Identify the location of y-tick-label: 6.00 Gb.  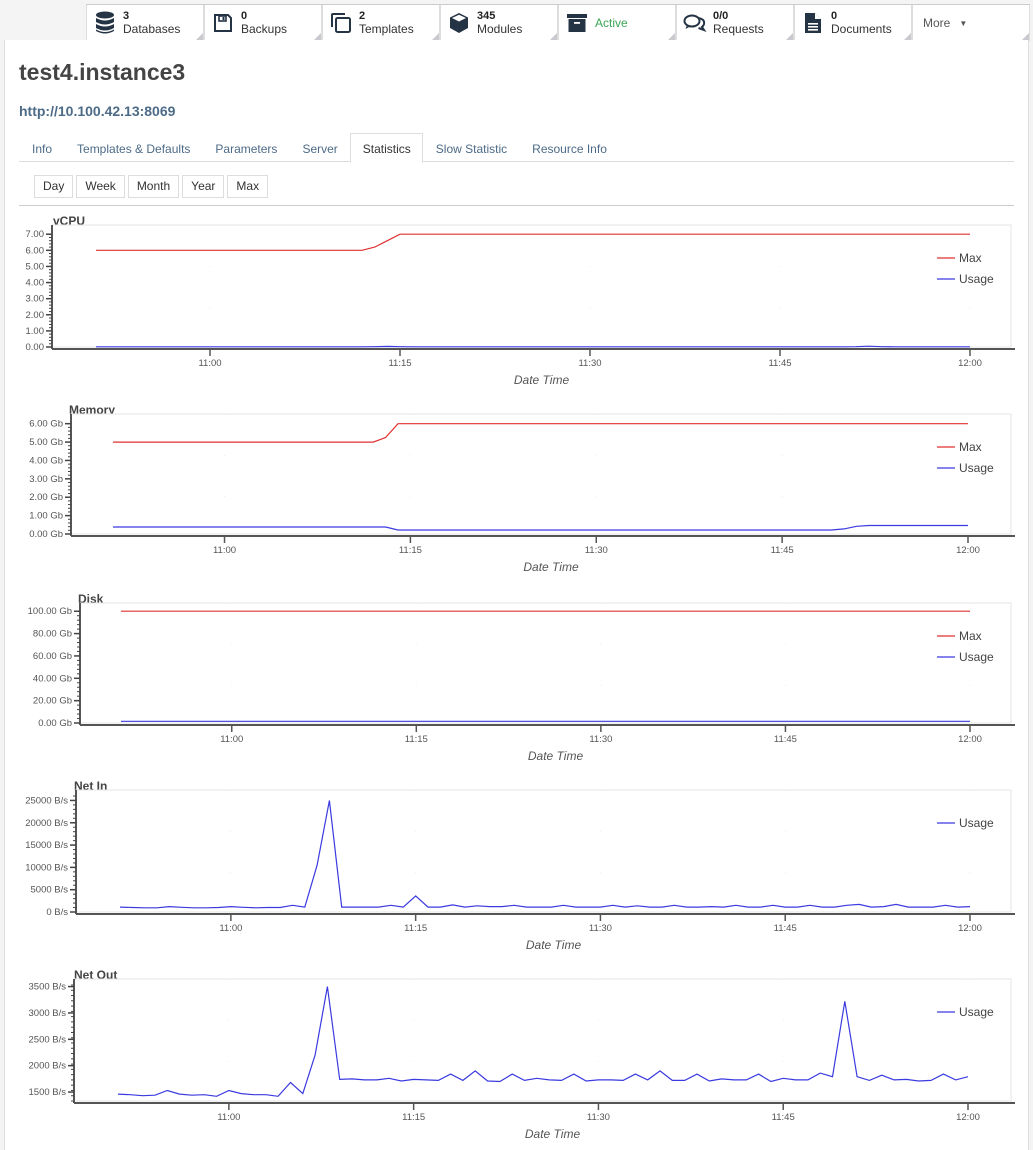
(46, 424).